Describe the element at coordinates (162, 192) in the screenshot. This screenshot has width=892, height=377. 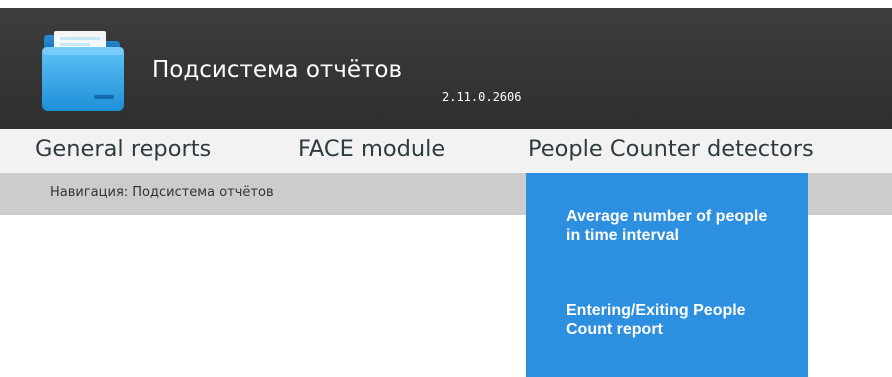
I see `breadcrumb: Навигация: Подсистема отчётов` at that location.